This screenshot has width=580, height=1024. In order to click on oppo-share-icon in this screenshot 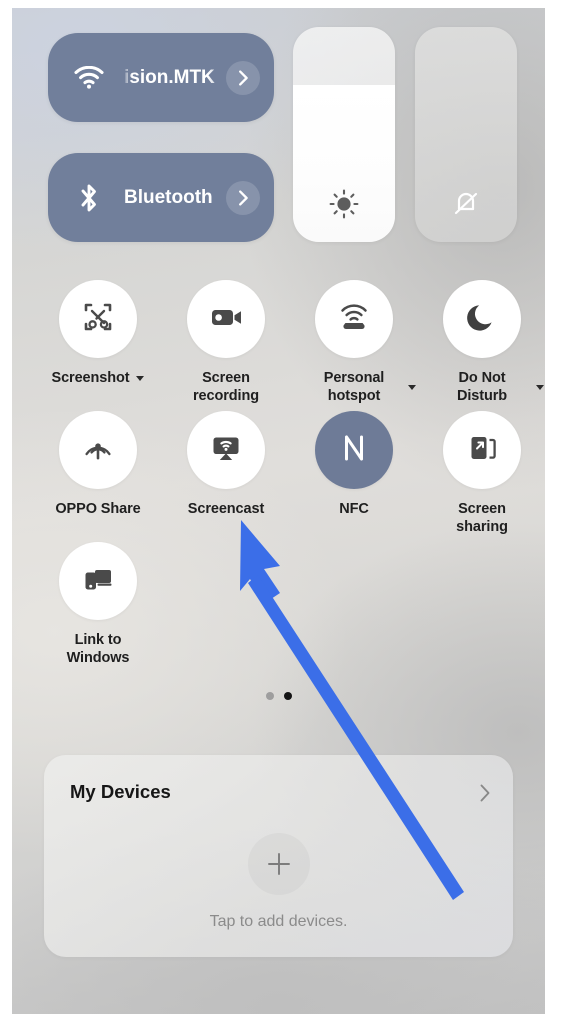, I will do `click(98, 450)`.